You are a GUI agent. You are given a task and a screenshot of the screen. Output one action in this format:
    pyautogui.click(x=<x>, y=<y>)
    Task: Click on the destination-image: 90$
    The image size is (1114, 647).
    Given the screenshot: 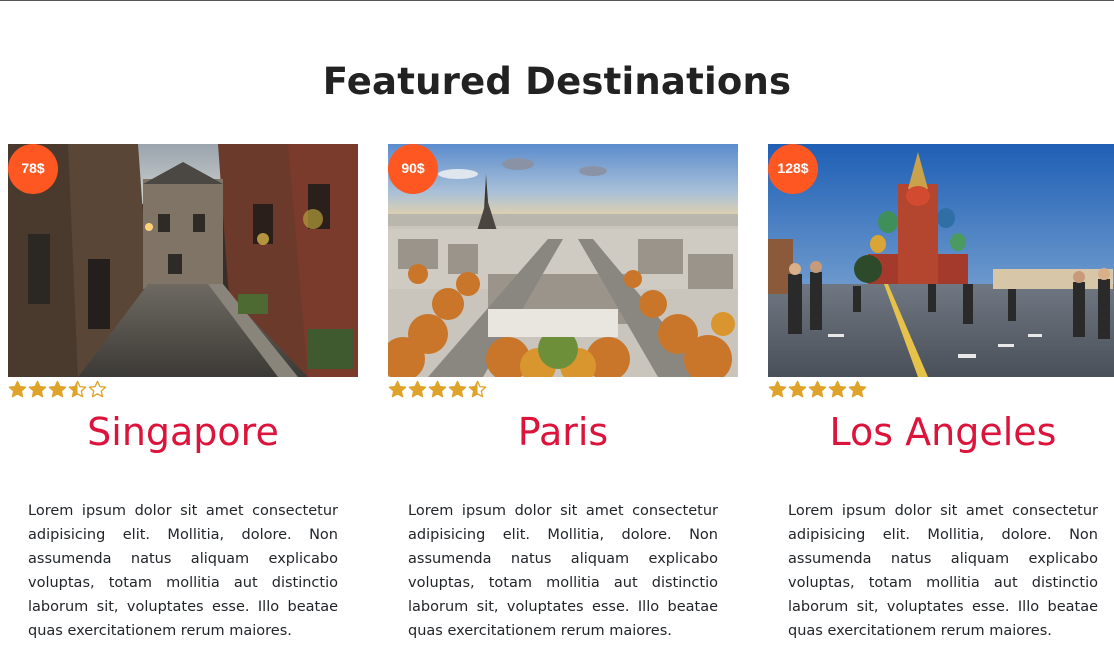 What is the action you would take?
    pyautogui.click(x=563, y=260)
    